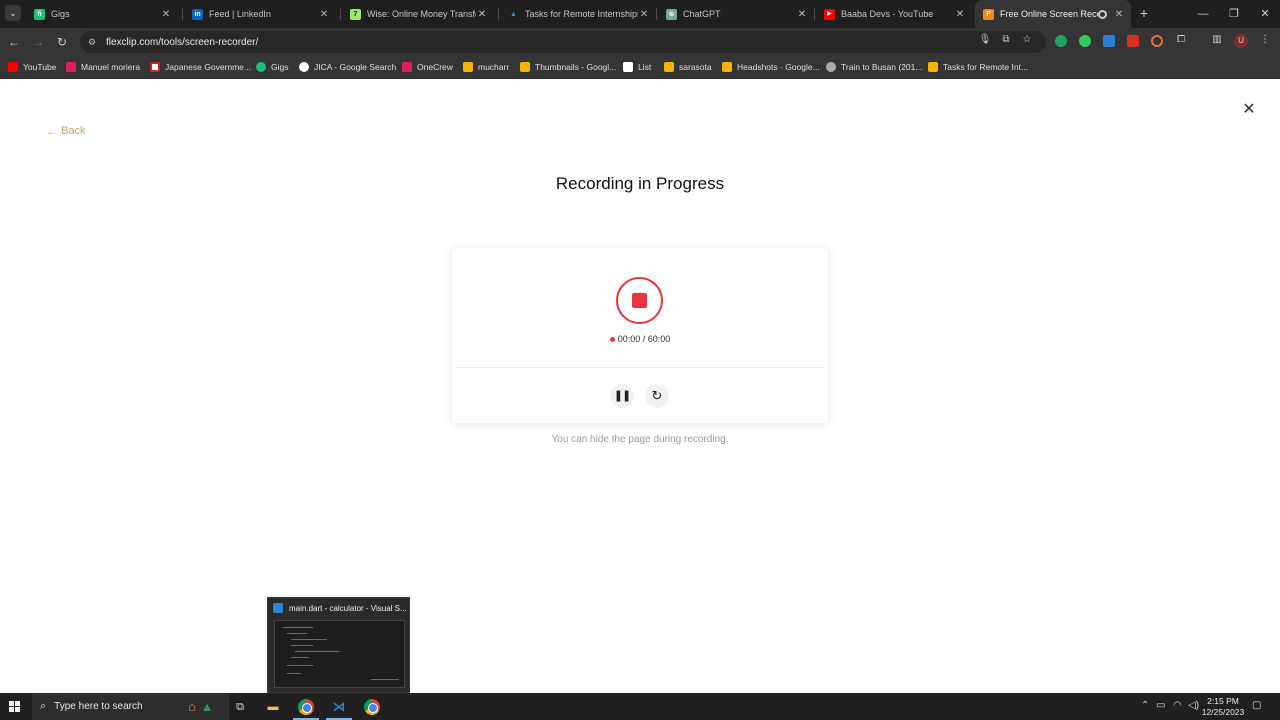 Image resolution: width=1280 pixels, height=720 pixels. Describe the element at coordinates (622, 396) in the screenshot. I see `pause-button: ❚❚` at that location.